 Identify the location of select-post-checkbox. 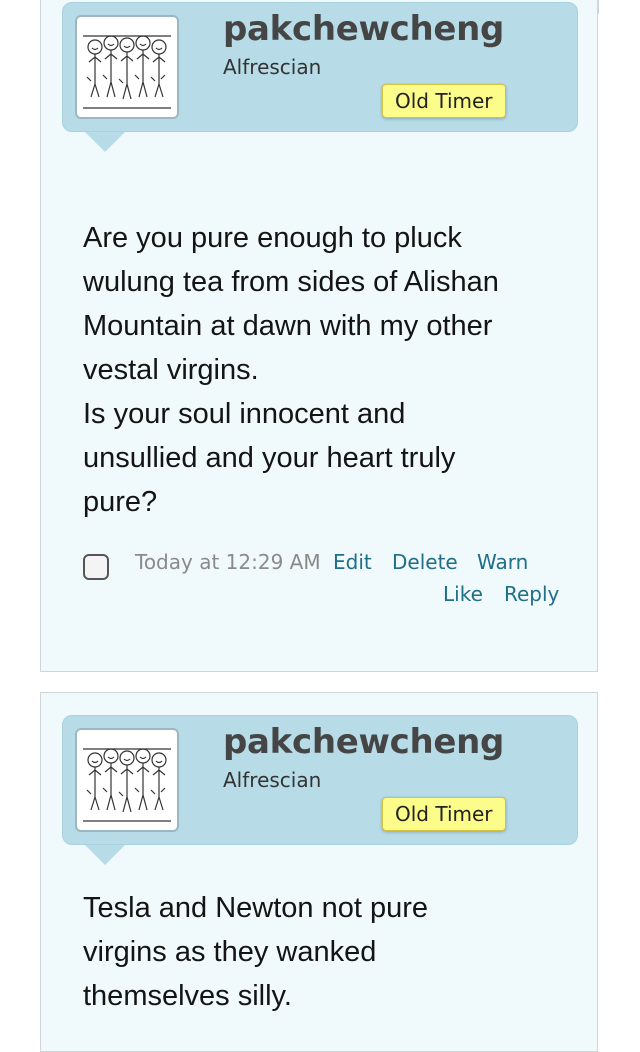
(96, 567).